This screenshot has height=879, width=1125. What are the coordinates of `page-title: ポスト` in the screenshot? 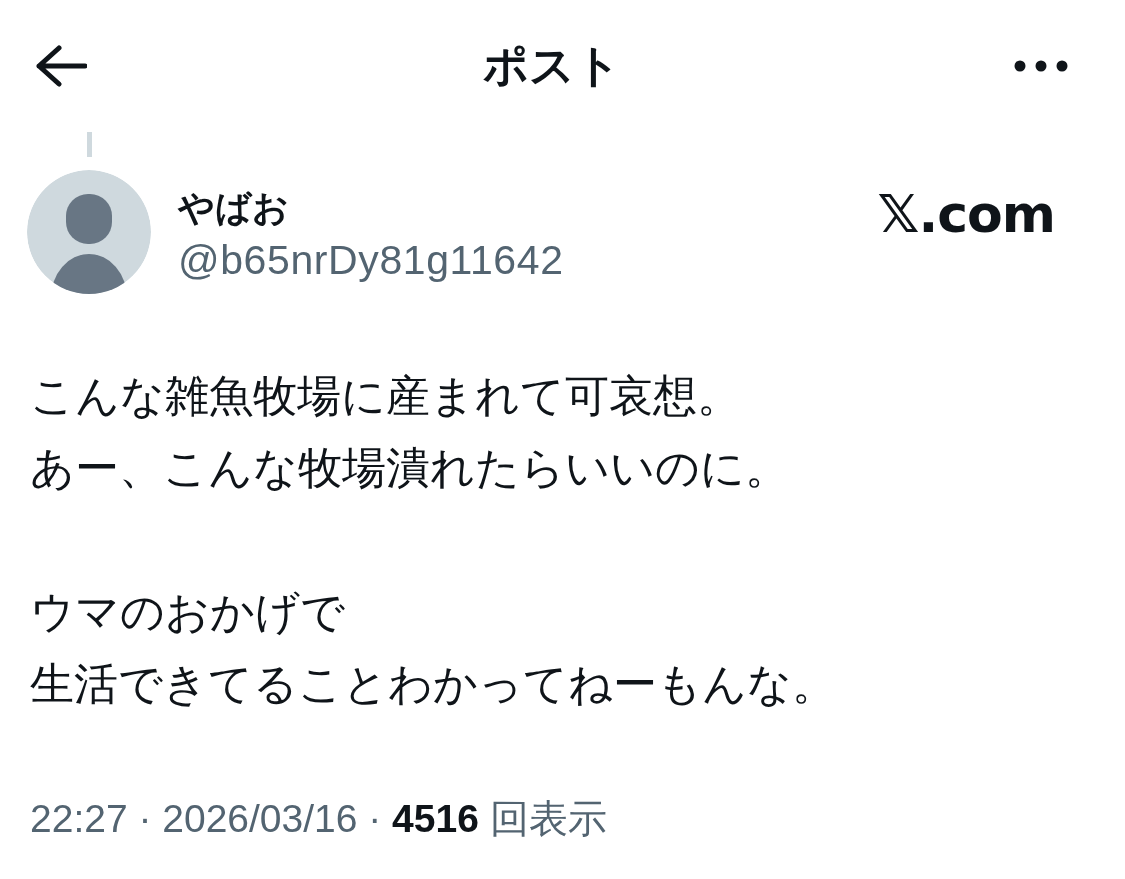 It's located at (551, 66).